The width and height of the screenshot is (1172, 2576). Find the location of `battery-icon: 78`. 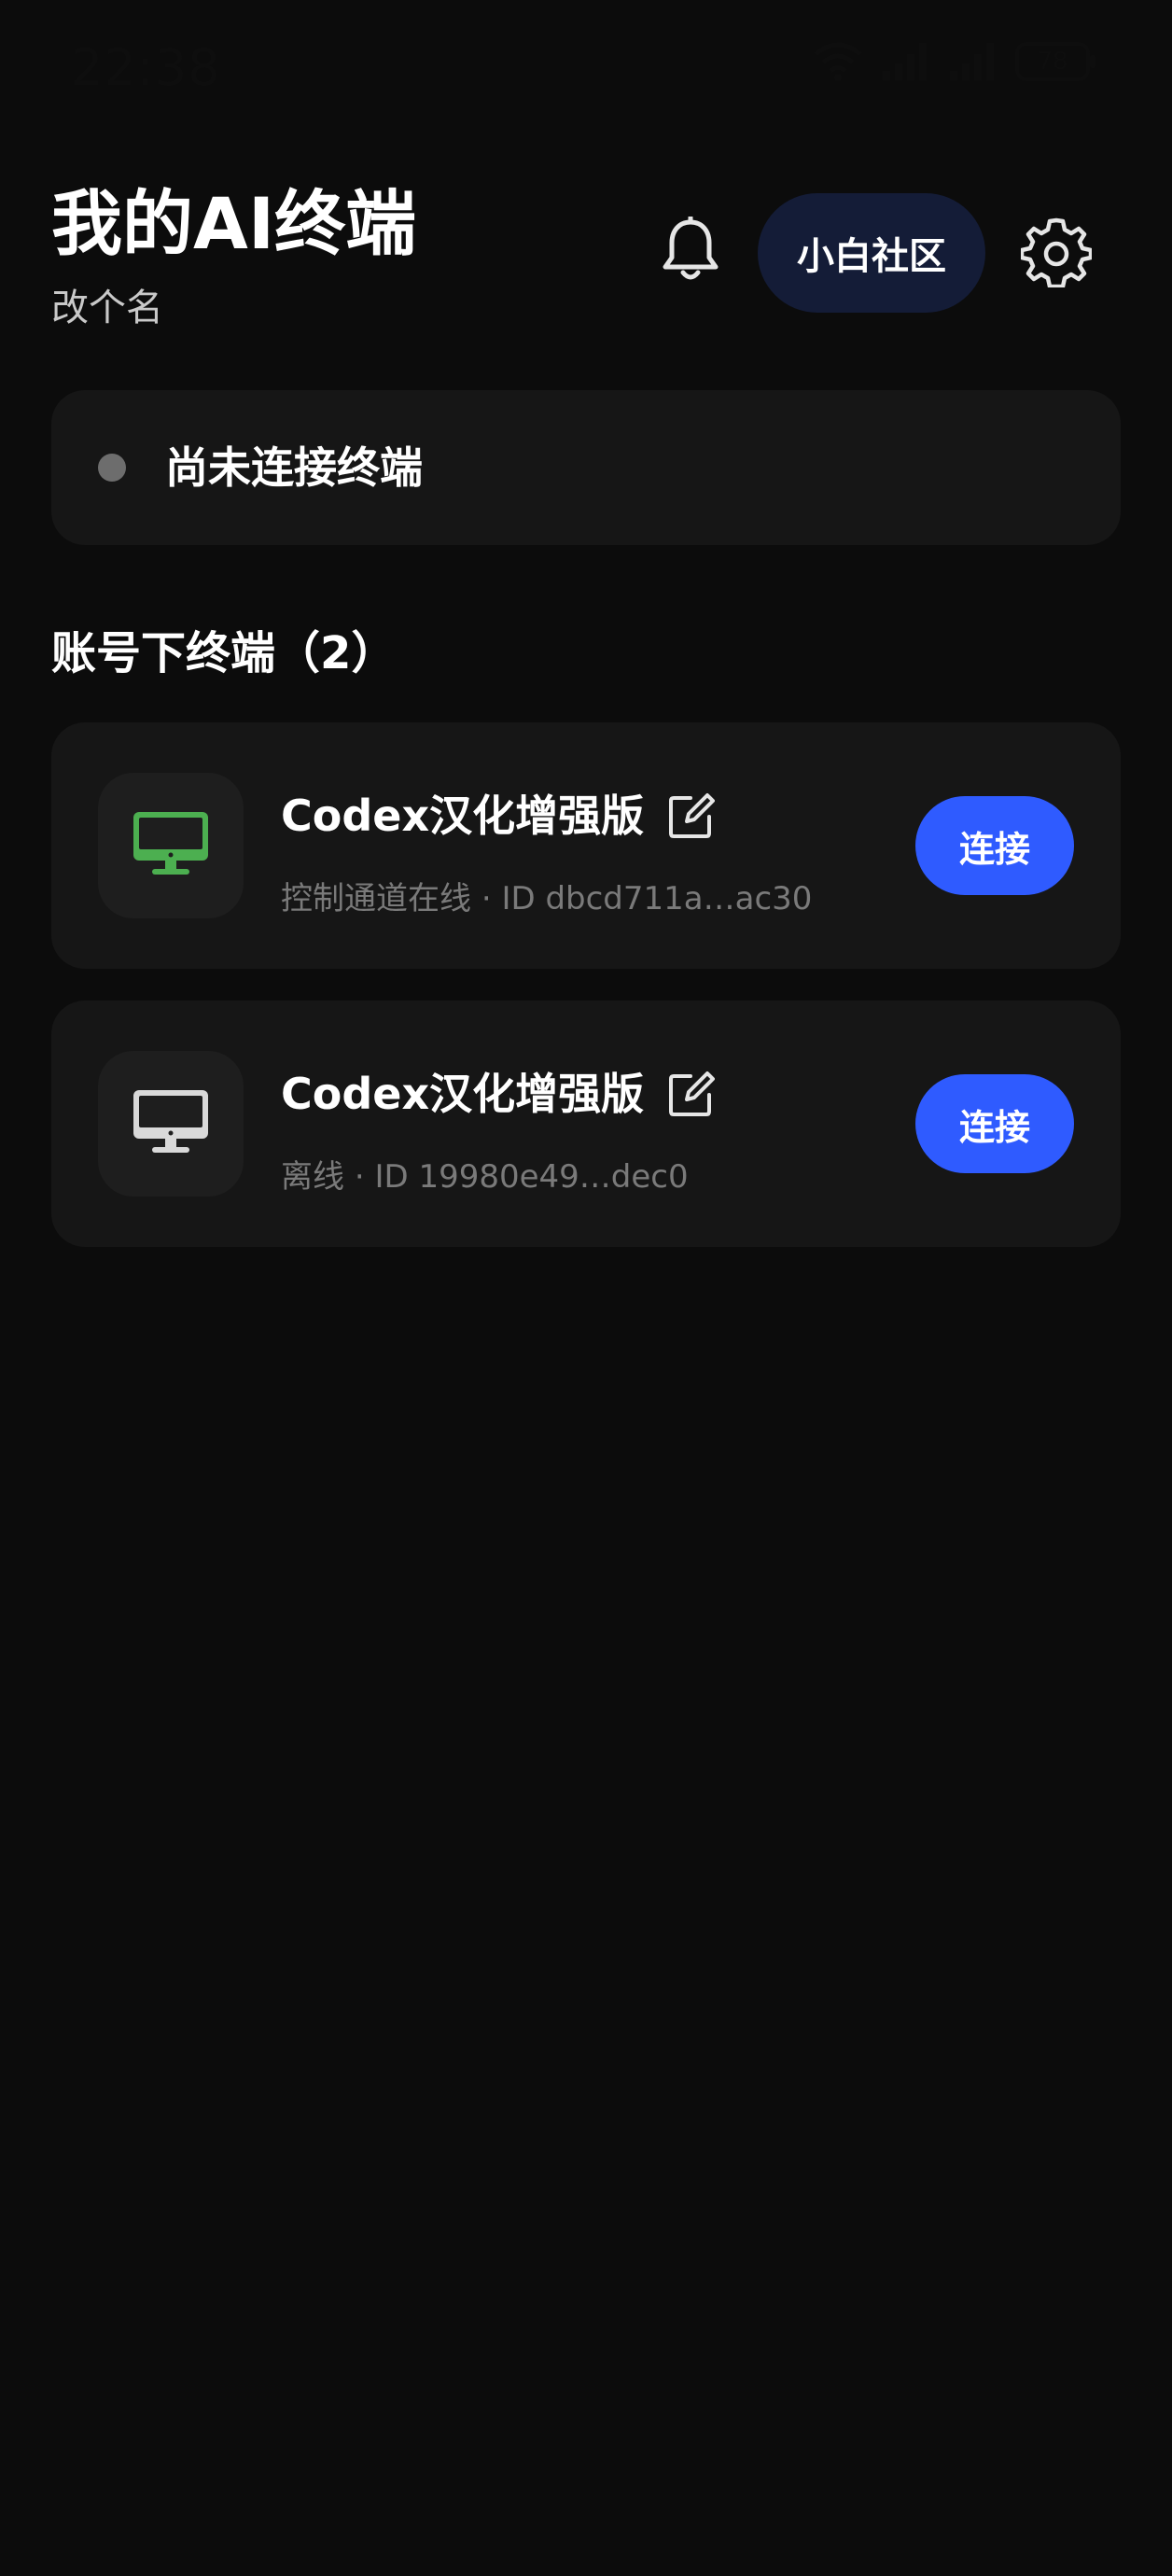

battery-icon: 78 is located at coordinates (1056, 61).